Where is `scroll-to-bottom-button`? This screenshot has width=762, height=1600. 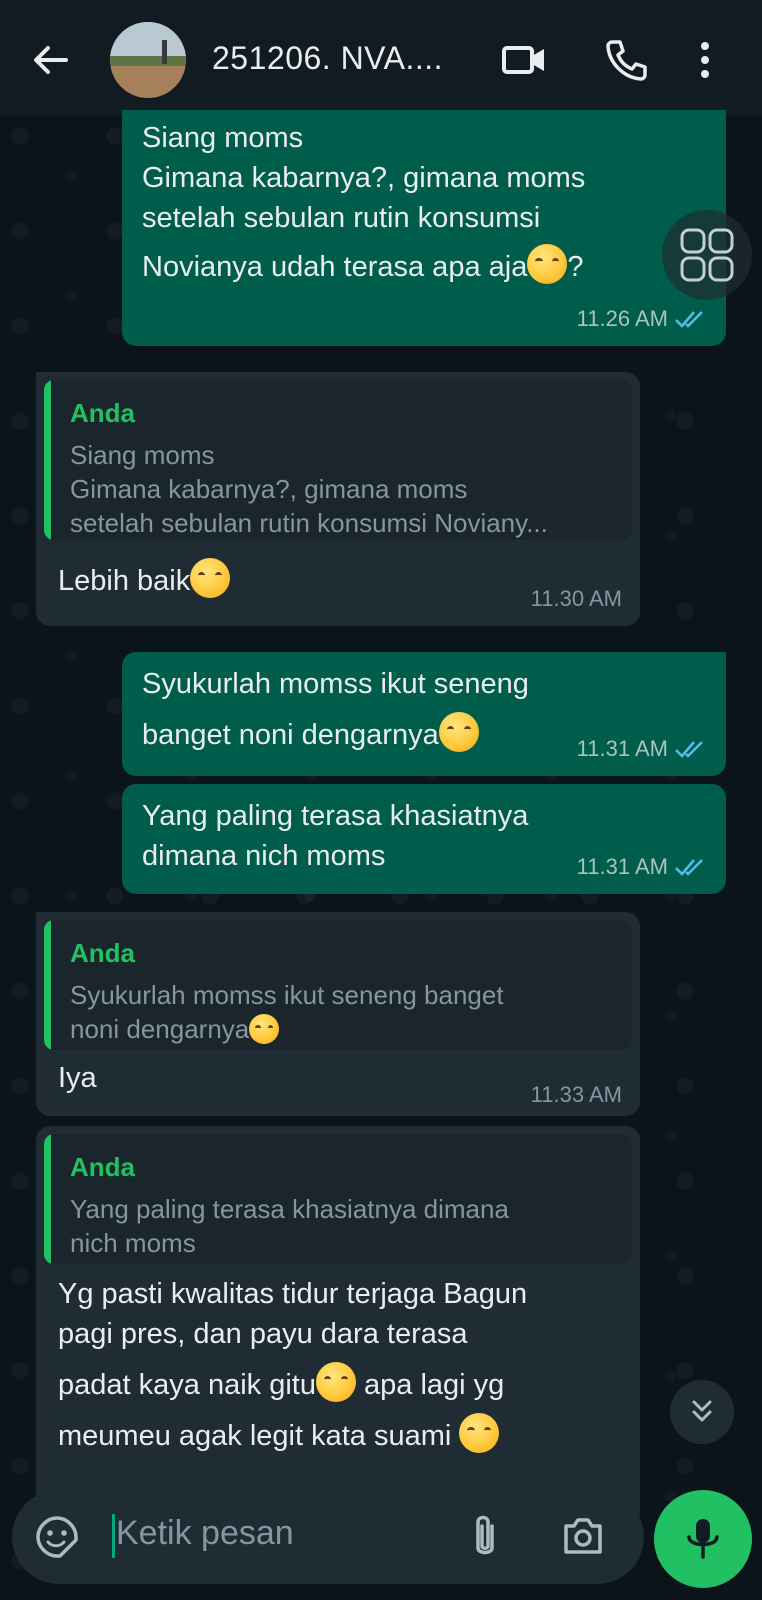 scroll-to-bottom-button is located at coordinates (702, 1412).